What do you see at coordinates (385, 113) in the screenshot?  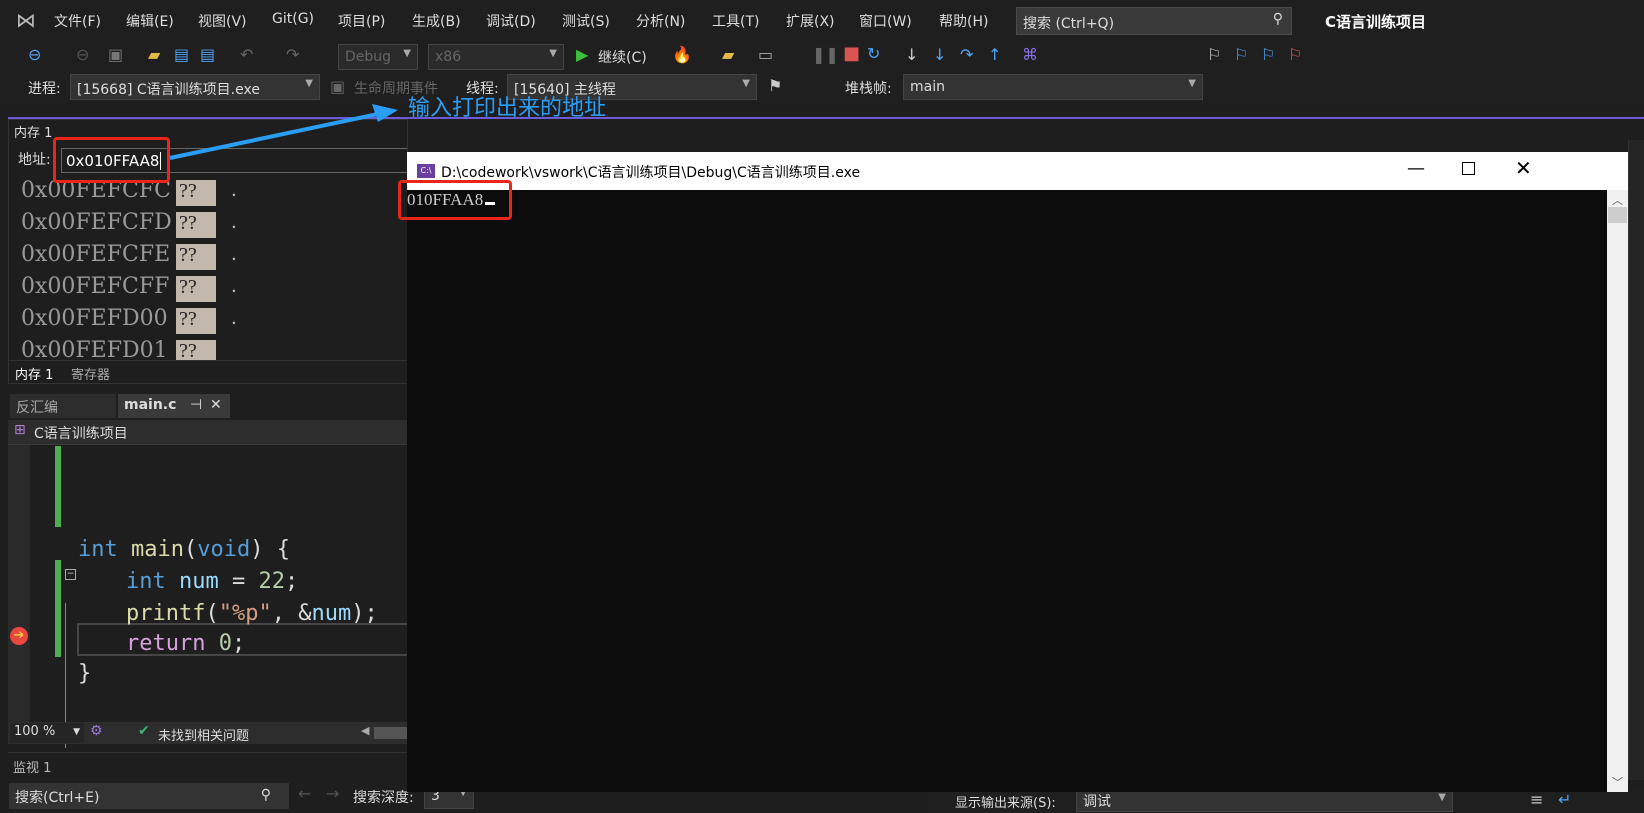 I see `arrow-head` at bounding box center [385, 113].